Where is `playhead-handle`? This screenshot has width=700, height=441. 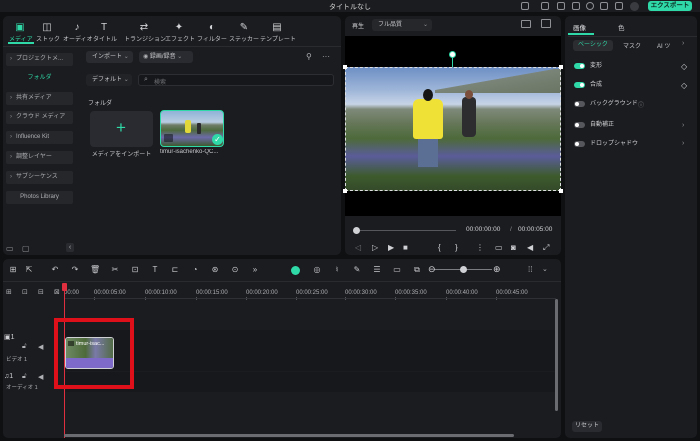
playhead-handle is located at coordinates (64, 287).